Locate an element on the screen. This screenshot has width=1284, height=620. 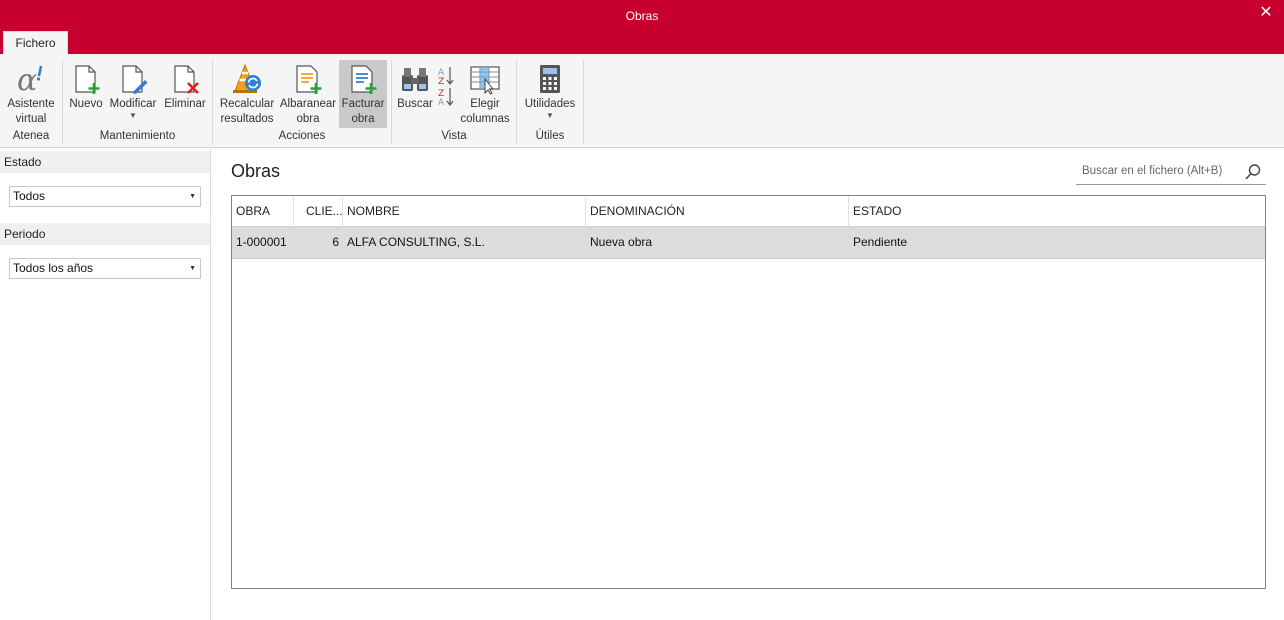
cell-nombre: ALFA CONSULTING, S.L. is located at coordinates (416, 242).